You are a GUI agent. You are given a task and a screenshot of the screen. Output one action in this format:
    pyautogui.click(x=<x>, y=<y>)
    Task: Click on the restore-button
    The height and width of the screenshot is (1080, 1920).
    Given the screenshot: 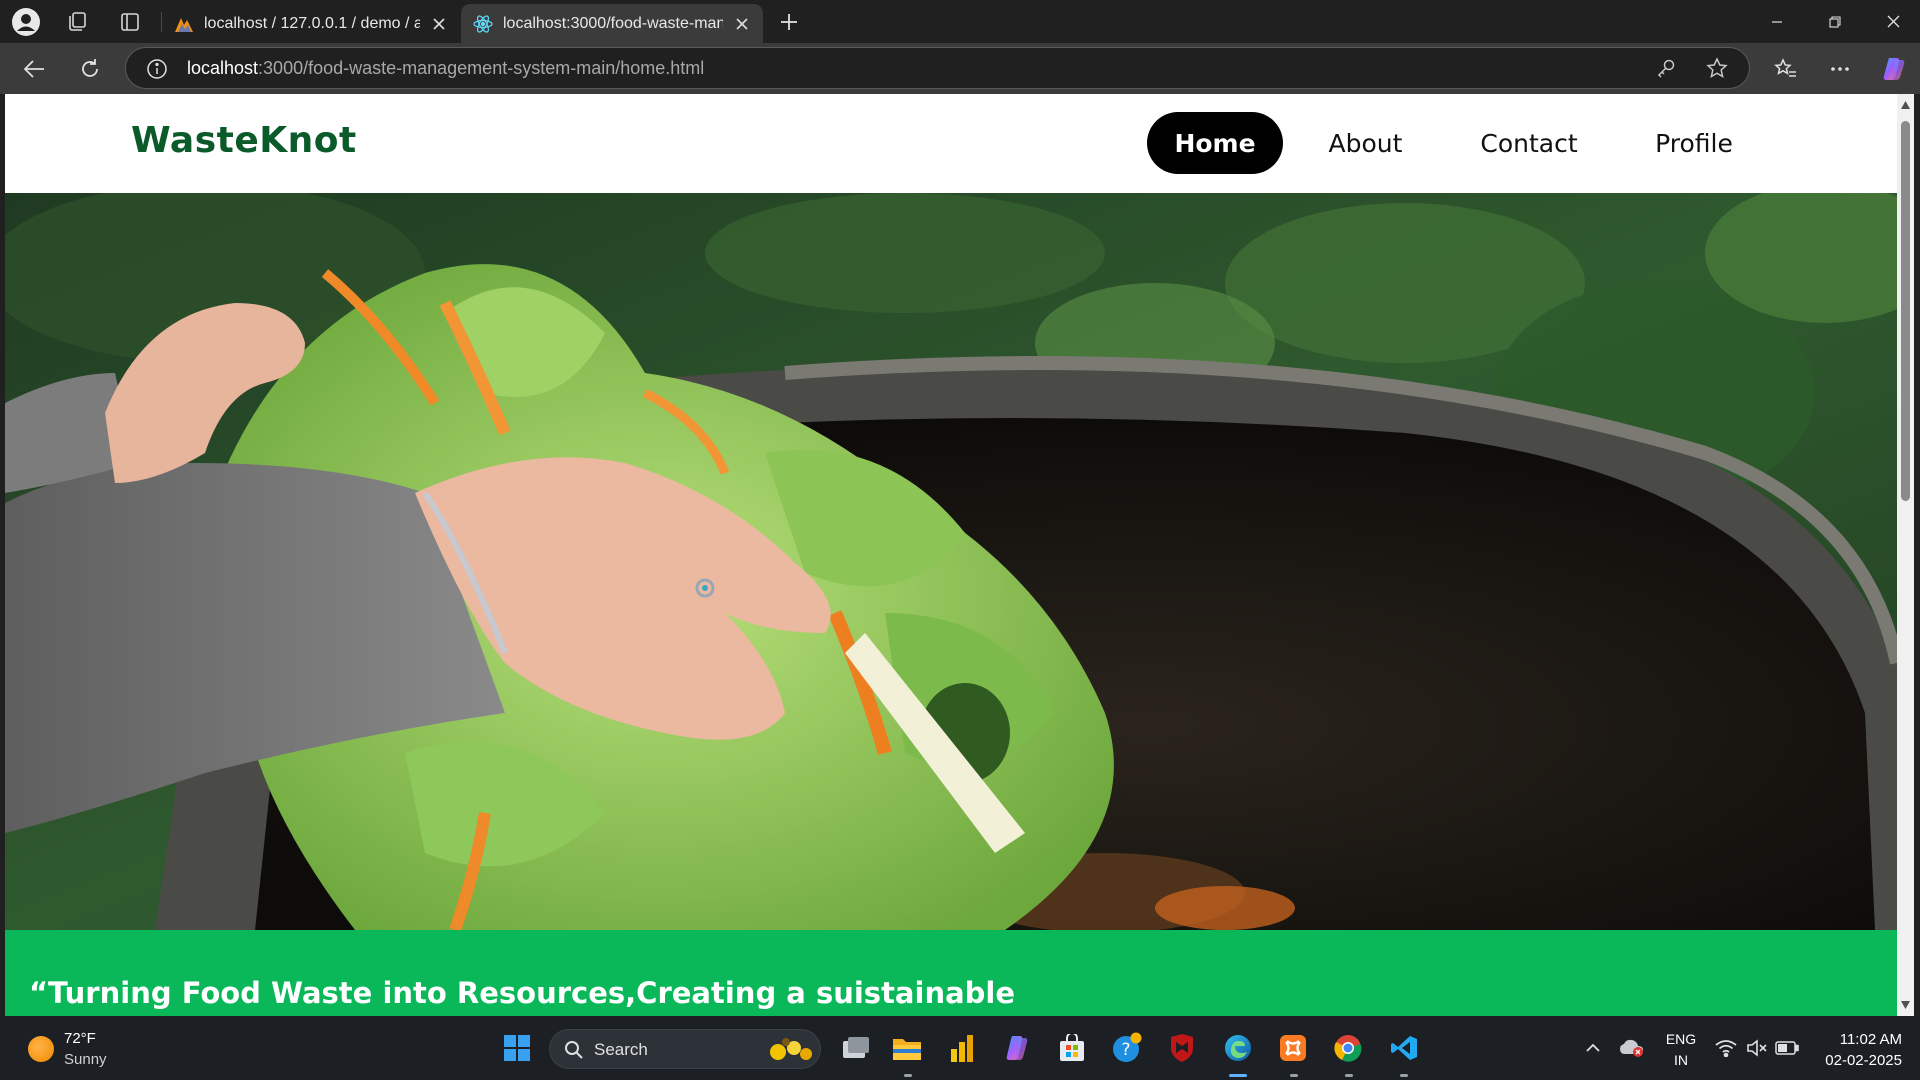 What is the action you would take?
    pyautogui.click(x=1835, y=21)
    